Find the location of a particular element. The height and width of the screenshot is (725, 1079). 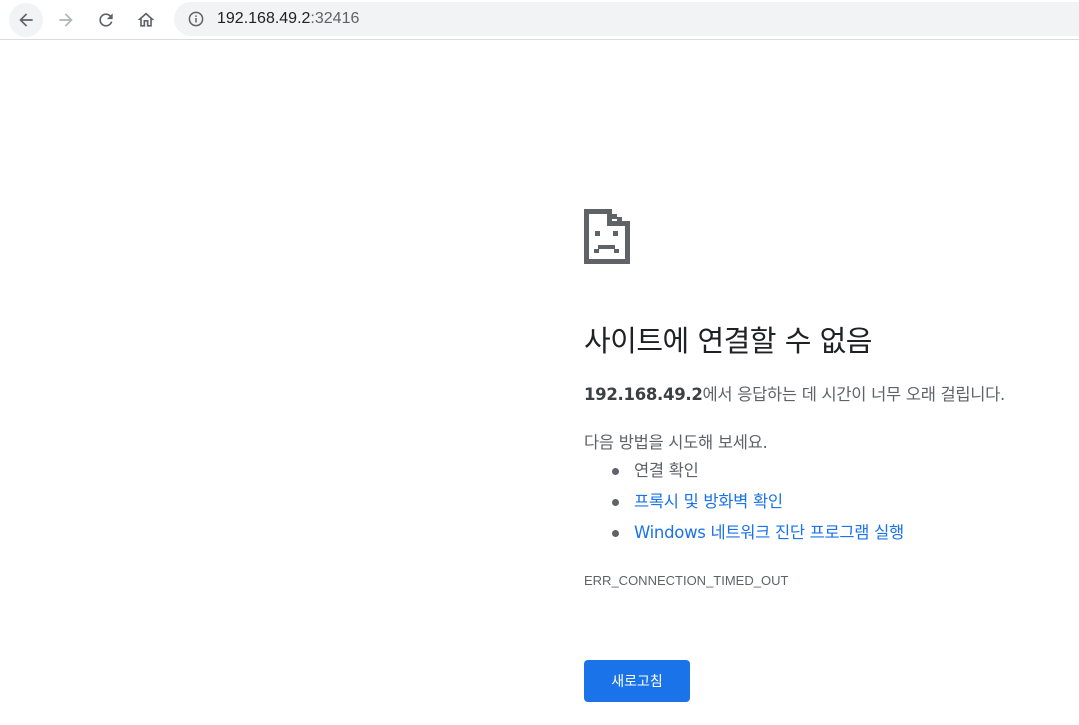

summary-text: 에서 응답하는 데 시간이 너무 오래 걸립니다. is located at coordinates (854, 394).